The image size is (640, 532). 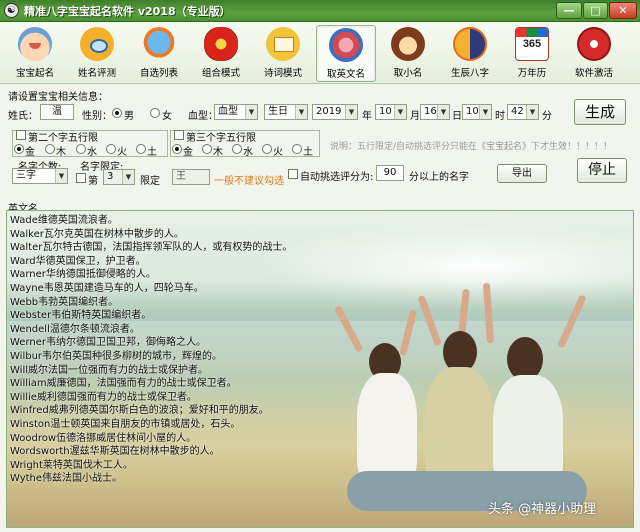 I want to click on export-button: 导出, so click(x=522, y=173).